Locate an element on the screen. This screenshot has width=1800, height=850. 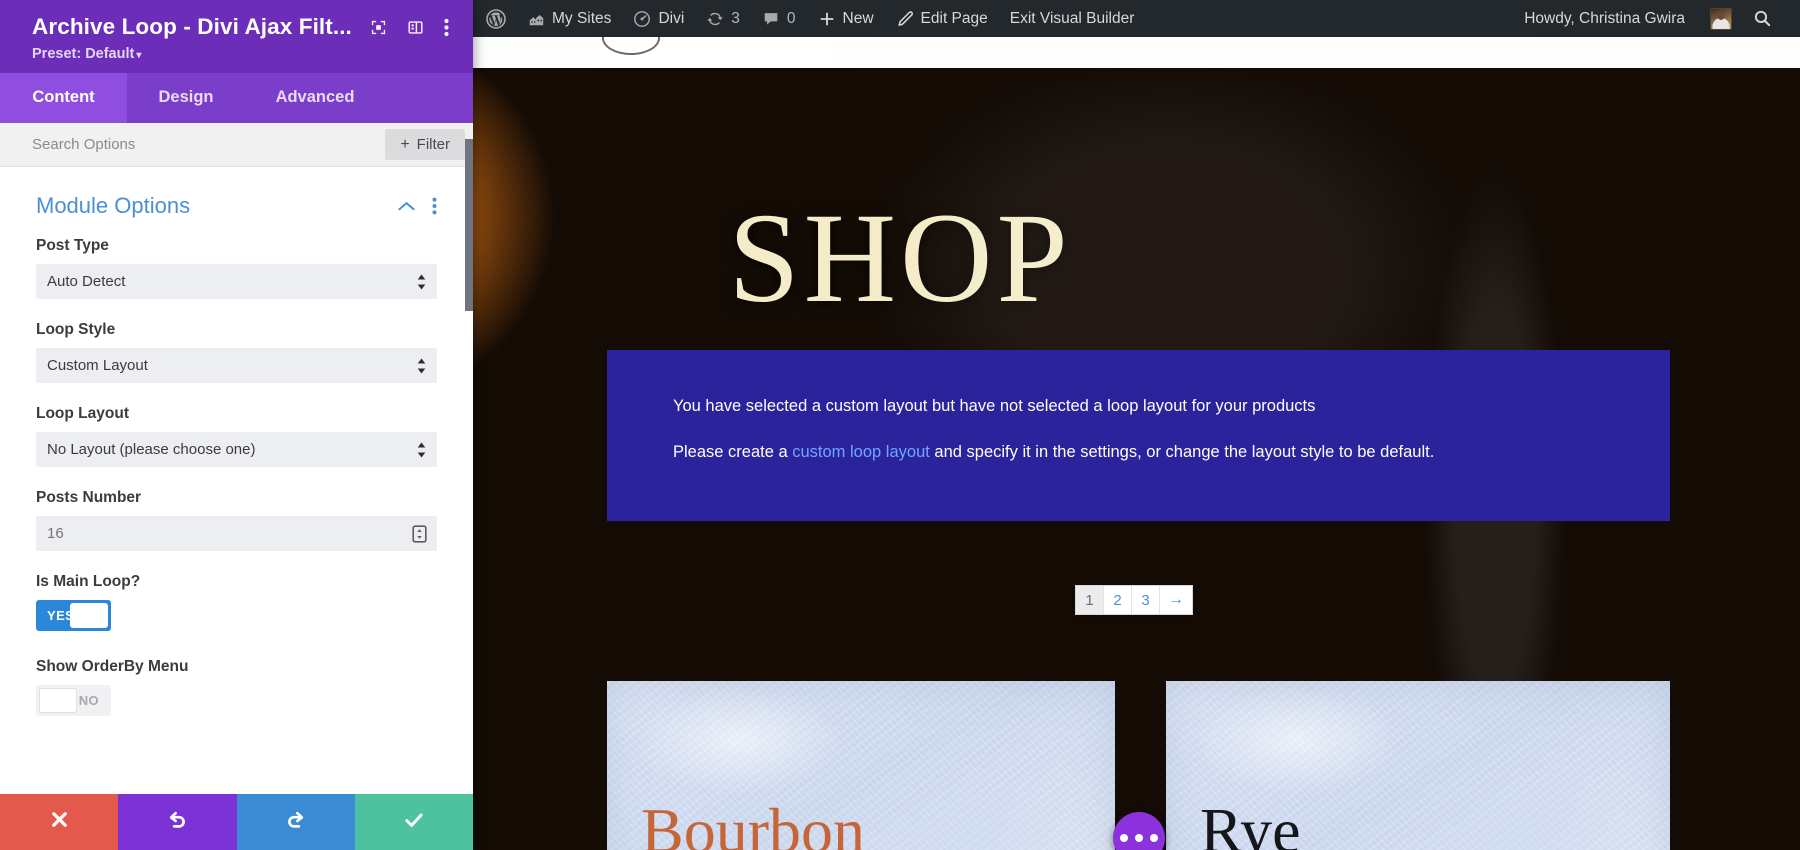
settings-action-bar is located at coordinates (236, 822).